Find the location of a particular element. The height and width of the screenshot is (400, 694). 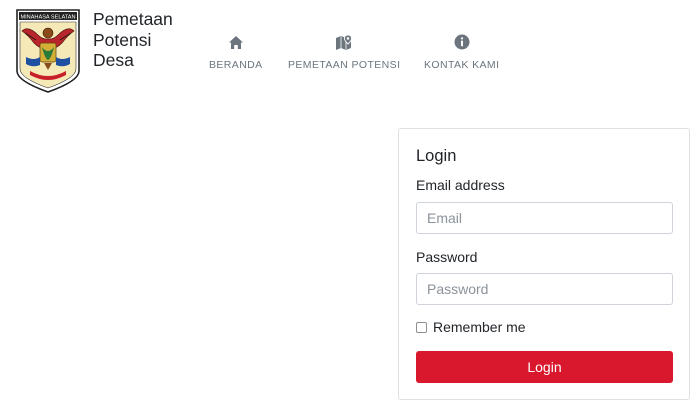

nav-item-beranda: BERANDA is located at coordinates (236, 51).